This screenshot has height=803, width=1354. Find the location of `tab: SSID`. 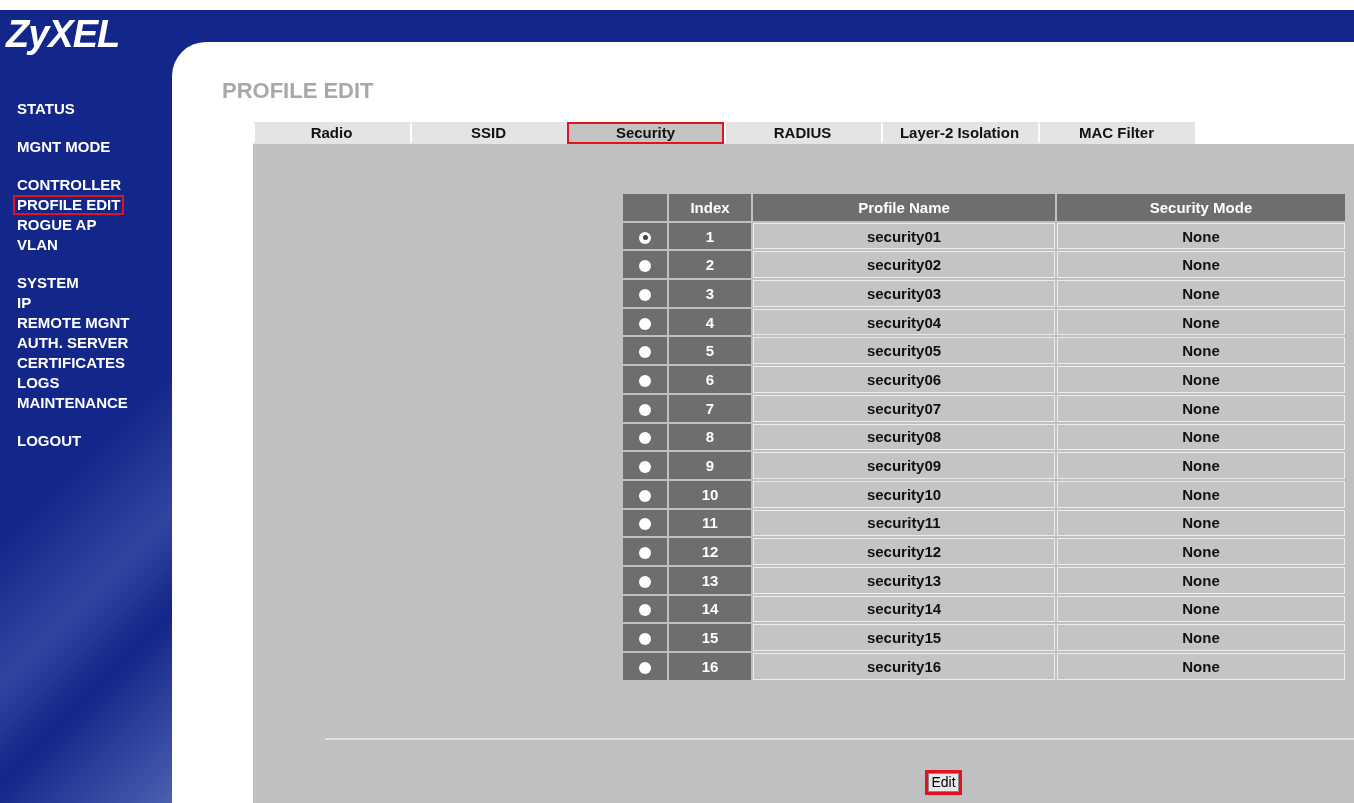

tab: SSID is located at coordinates (488, 133).